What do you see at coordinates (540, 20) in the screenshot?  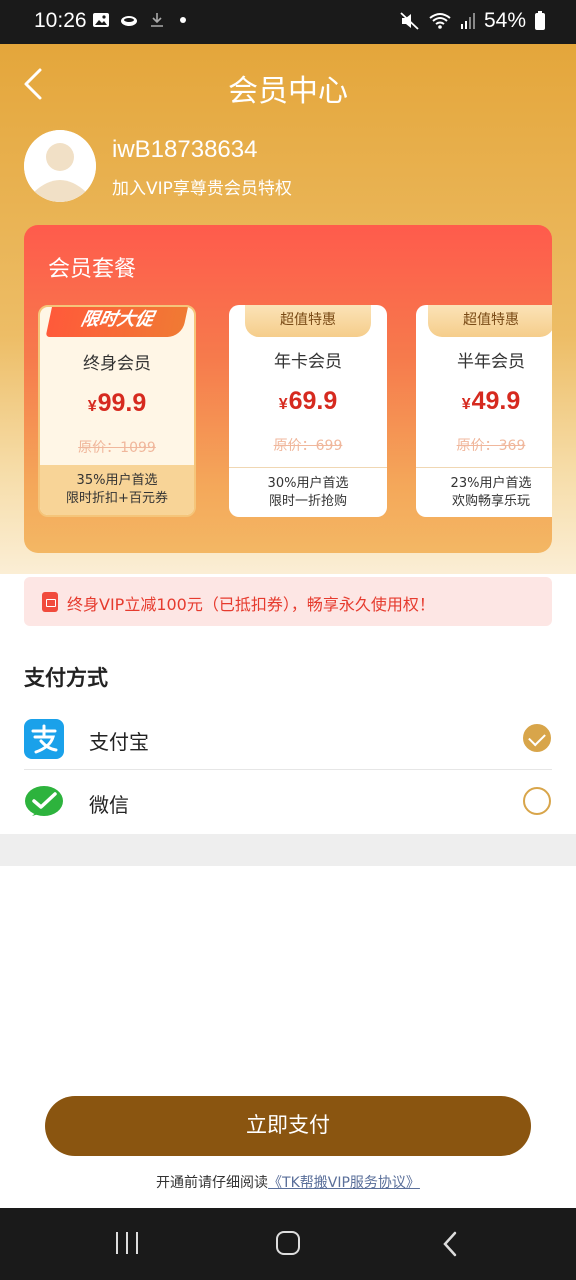 I see `battery-icon` at bounding box center [540, 20].